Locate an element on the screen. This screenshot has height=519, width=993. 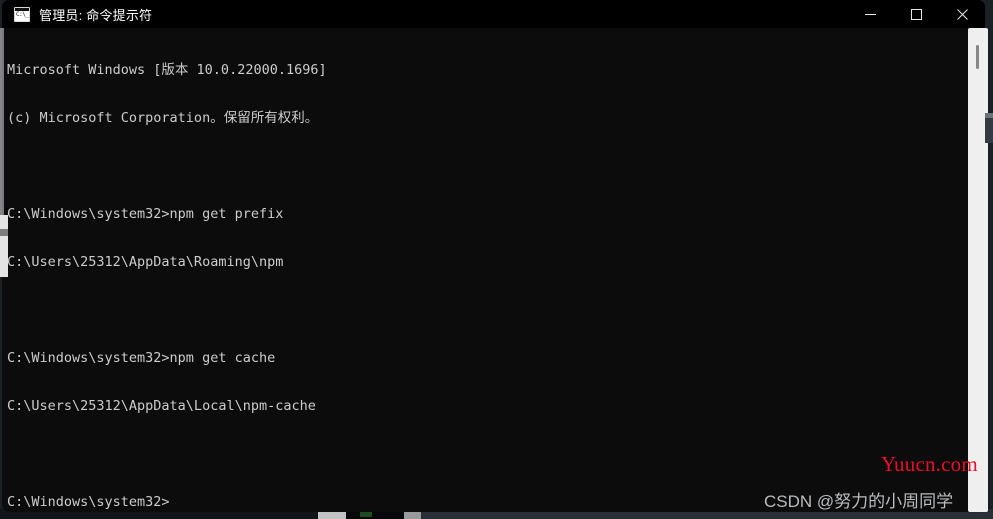
window-title: 管理员: 命令提示符 is located at coordinates (96, 15).